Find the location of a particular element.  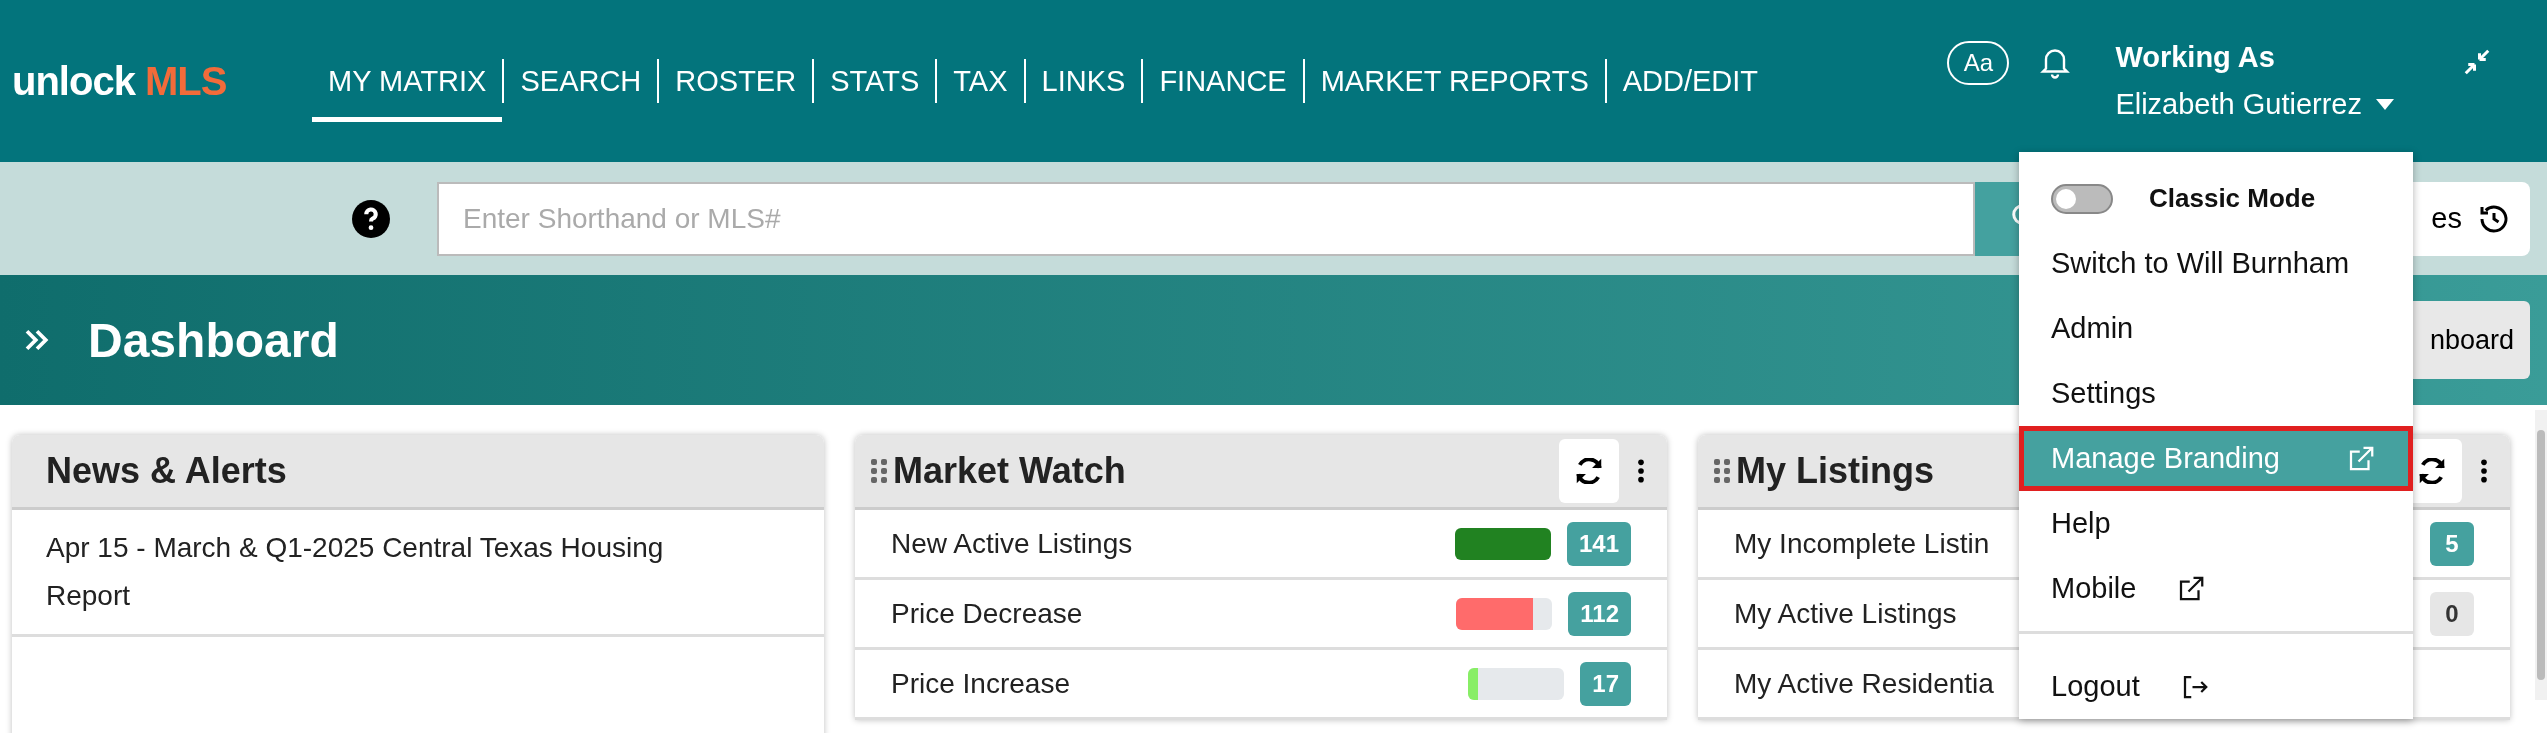

count-badge: 141 is located at coordinates (1598, 543).